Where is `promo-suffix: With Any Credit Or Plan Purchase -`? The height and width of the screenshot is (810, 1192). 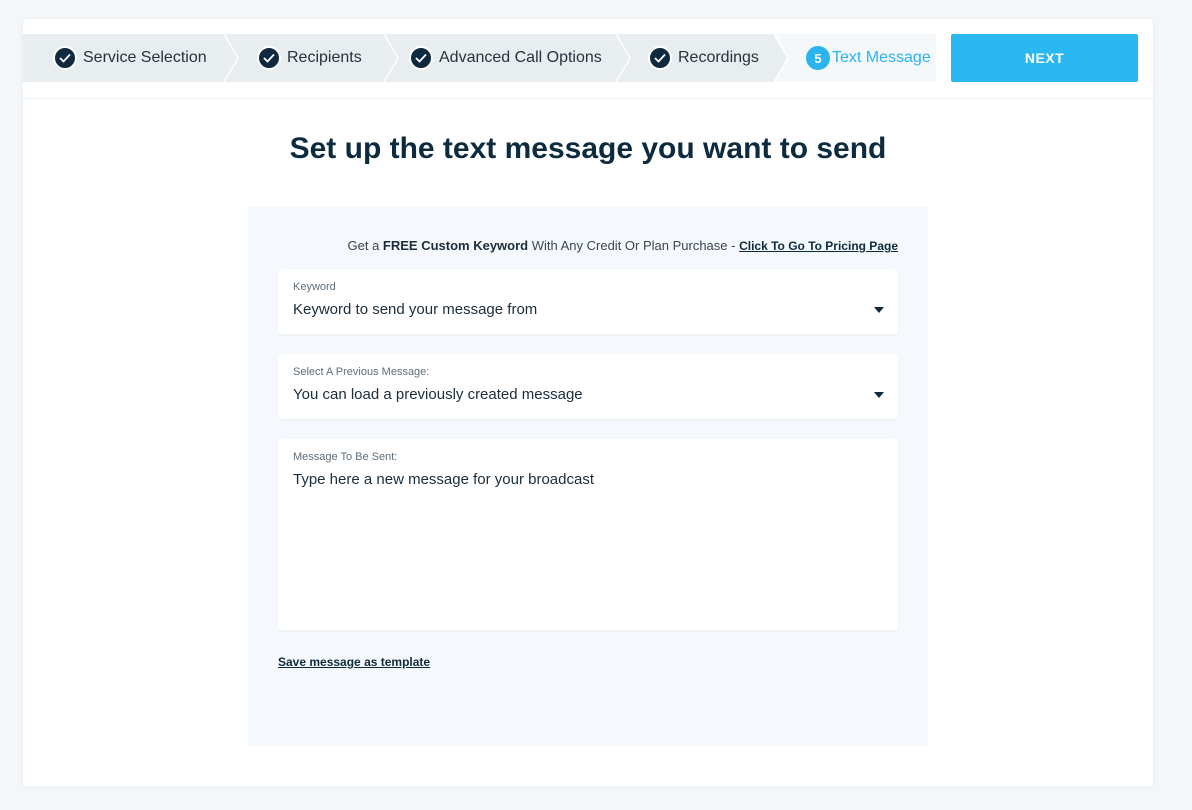 promo-suffix: With Any Credit Or Plan Purchase - is located at coordinates (634, 245).